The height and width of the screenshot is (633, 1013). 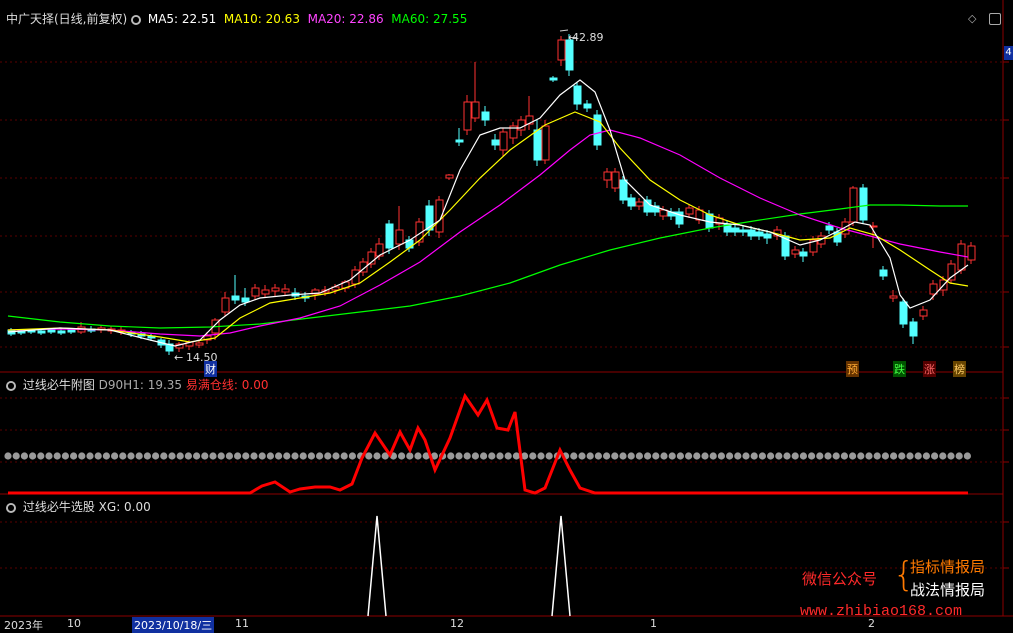 I want to click on marker-cai: 财, so click(x=210, y=369).